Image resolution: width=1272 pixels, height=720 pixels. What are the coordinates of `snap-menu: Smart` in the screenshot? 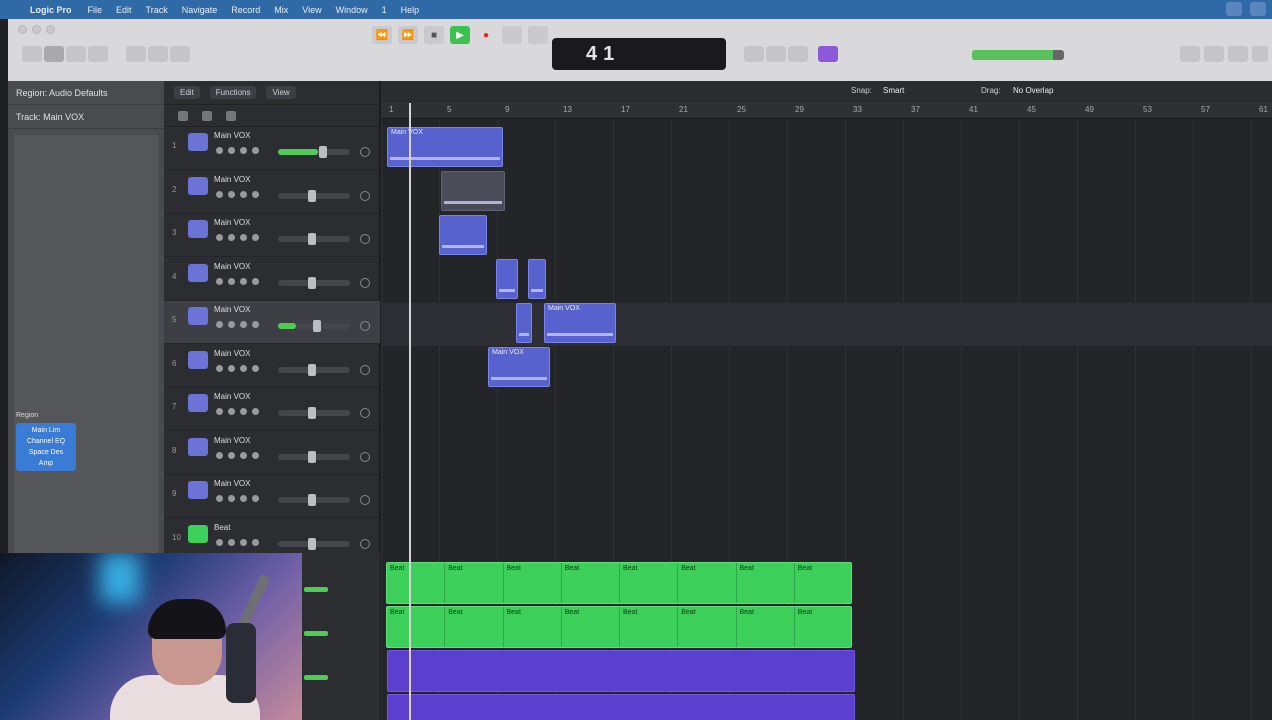 It's located at (893, 90).